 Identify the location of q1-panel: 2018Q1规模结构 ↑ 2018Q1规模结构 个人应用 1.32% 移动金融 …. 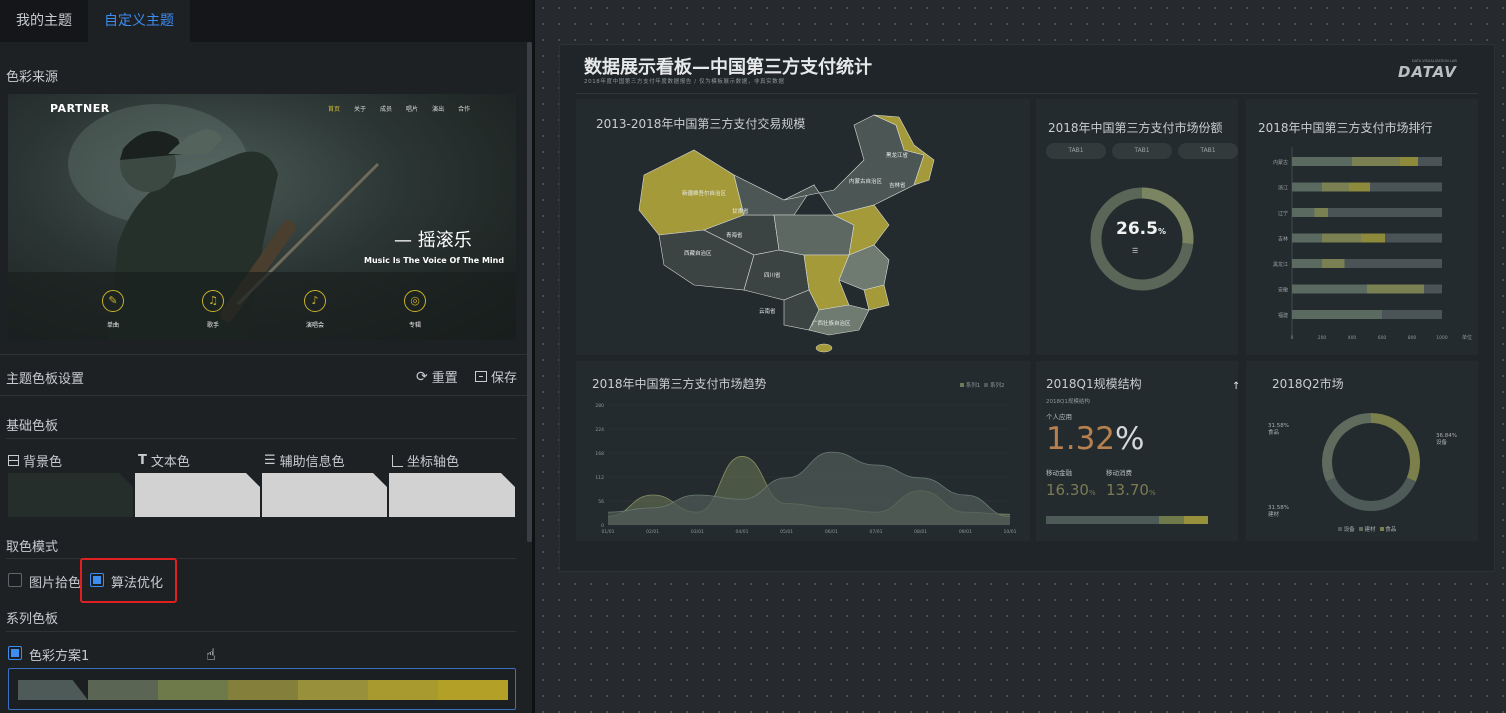
(1138, 451).